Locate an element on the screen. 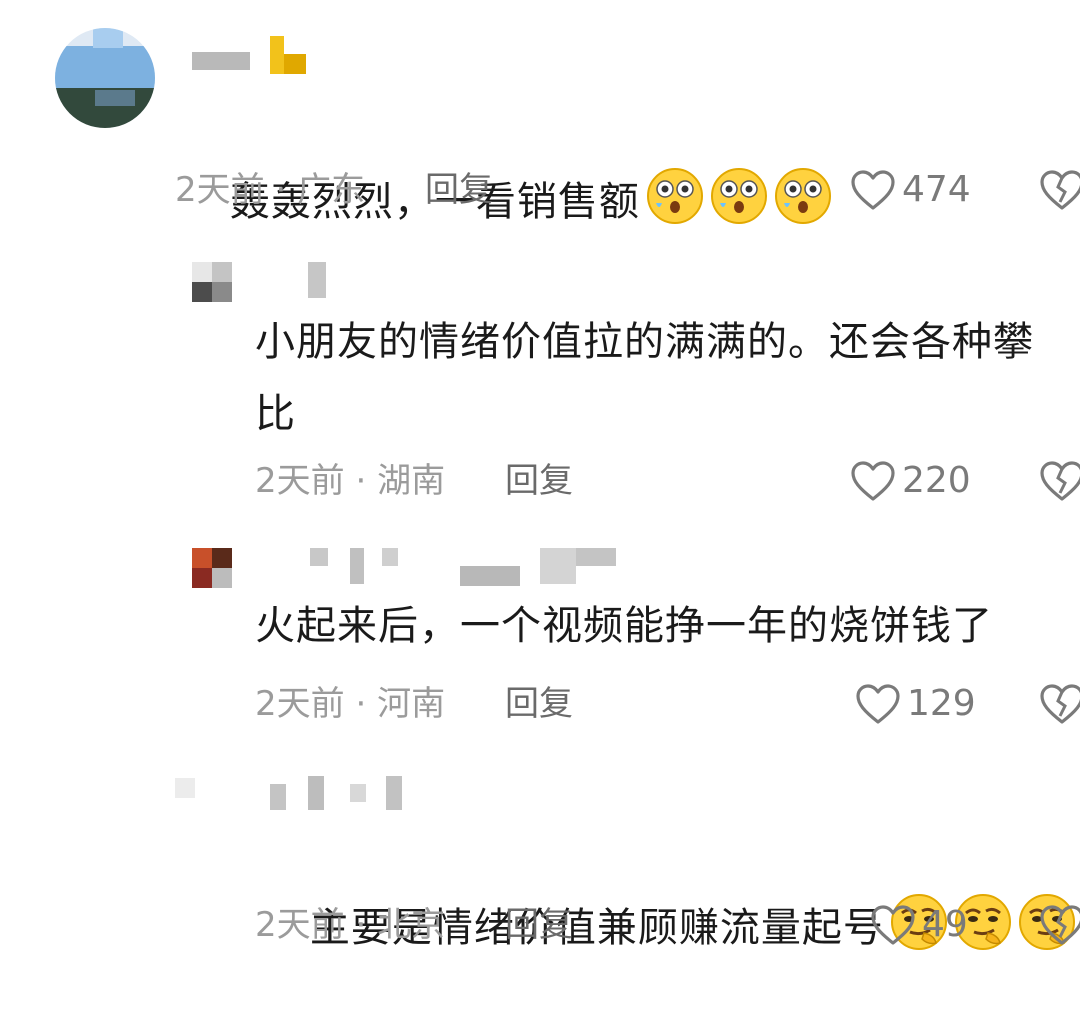 This screenshot has height=1036, width=1080. comment-meta: 2天前 · 湖南 is located at coordinates (350, 481).